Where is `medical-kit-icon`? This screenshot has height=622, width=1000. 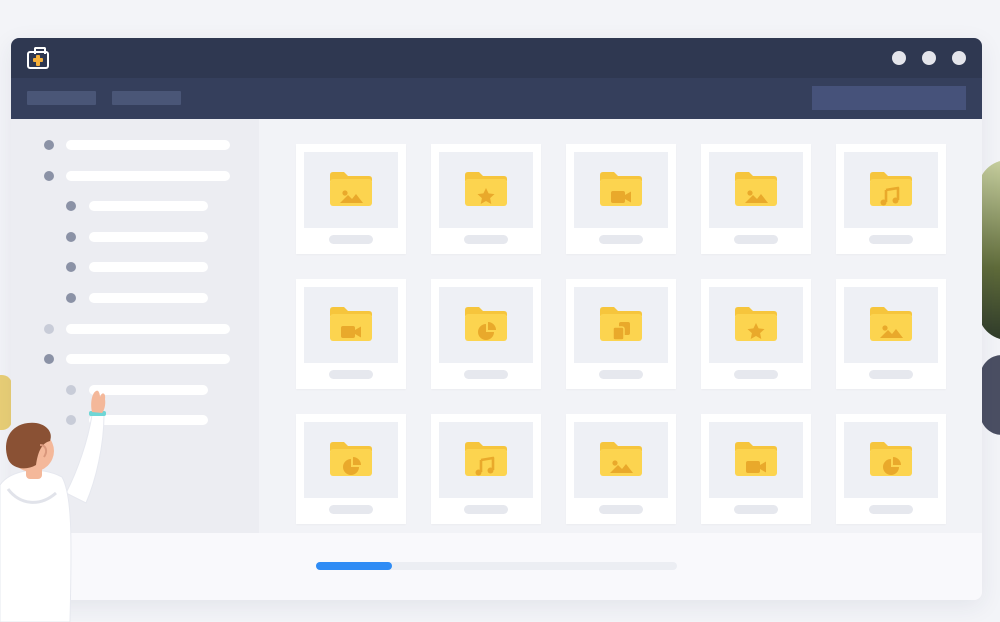
medical-kit-icon is located at coordinates (38, 58).